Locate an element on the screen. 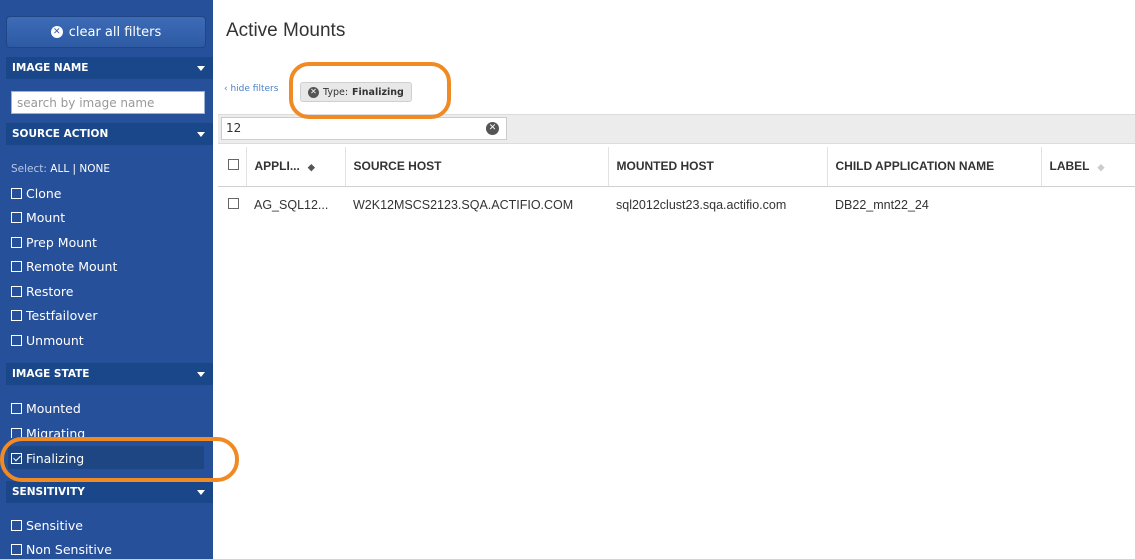  column-header-application: APPLI... ◆ is located at coordinates (296, 167).